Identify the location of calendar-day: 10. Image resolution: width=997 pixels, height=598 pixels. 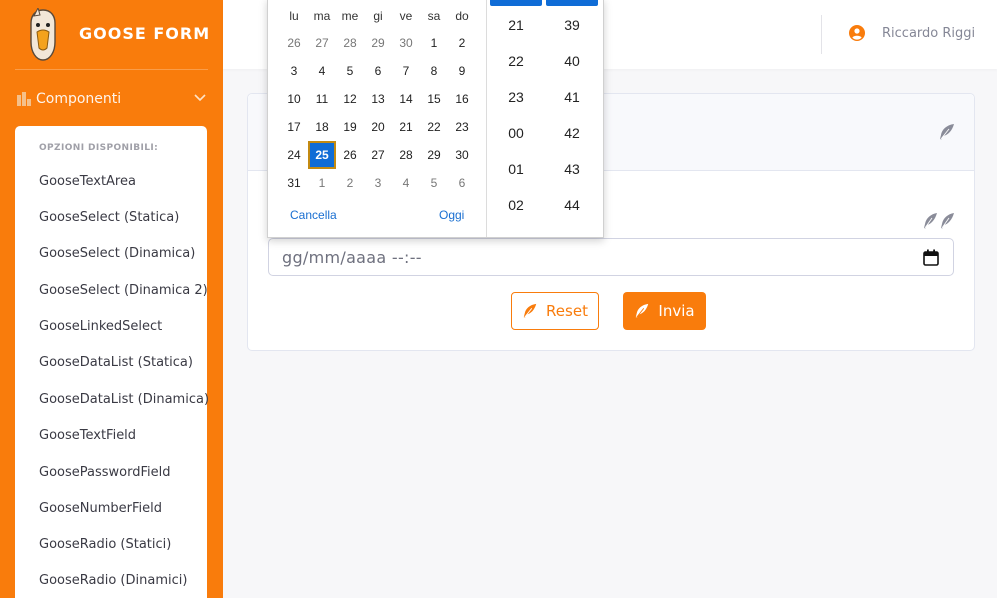
(294, 99).